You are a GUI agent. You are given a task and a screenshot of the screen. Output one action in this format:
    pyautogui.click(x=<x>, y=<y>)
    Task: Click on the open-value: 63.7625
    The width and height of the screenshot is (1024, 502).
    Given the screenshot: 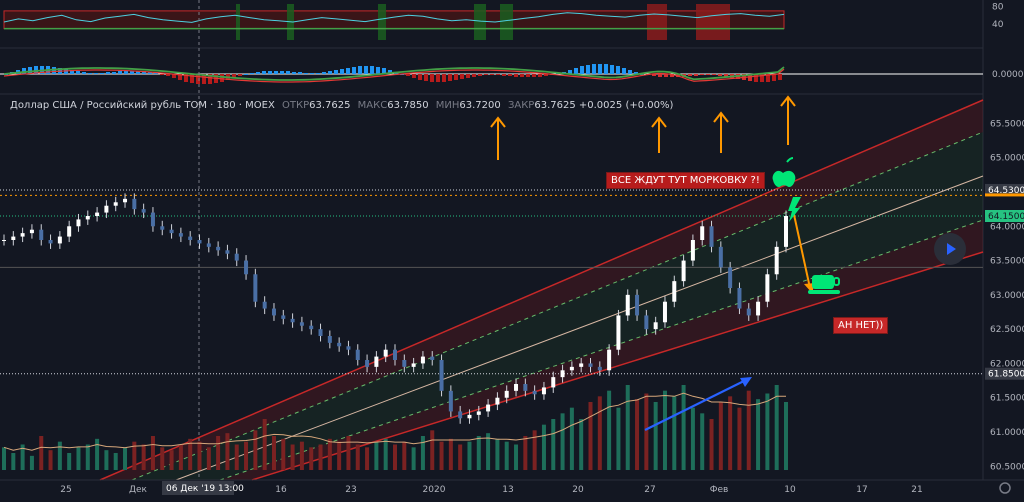 What is the action you would take?
    pyautogui.click(x=330, y=105)
    